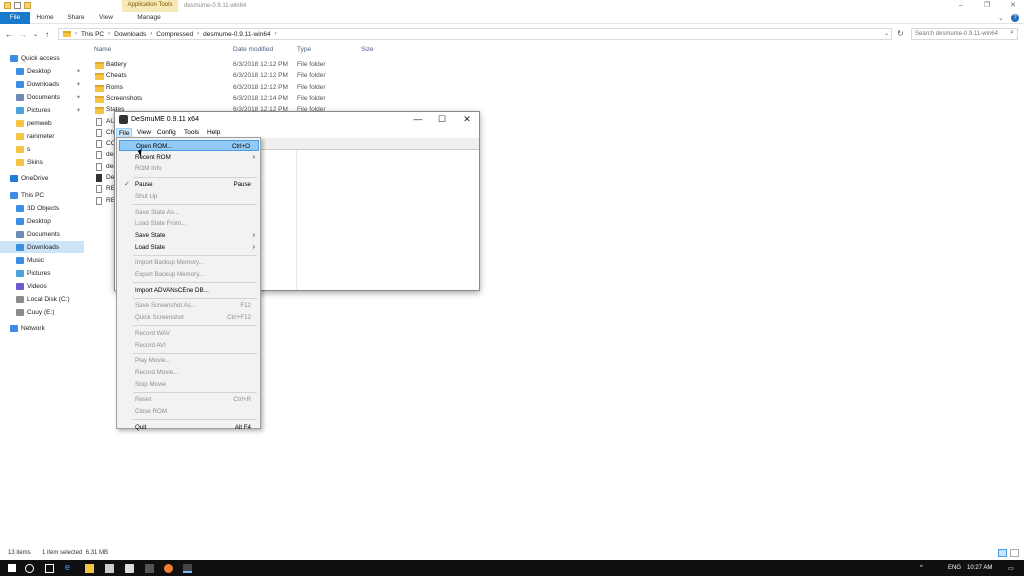 The image size is (1024, 576). Describe the element at coordinates (304, 49) in the screenshot. I see `column-type: Type` at that location.